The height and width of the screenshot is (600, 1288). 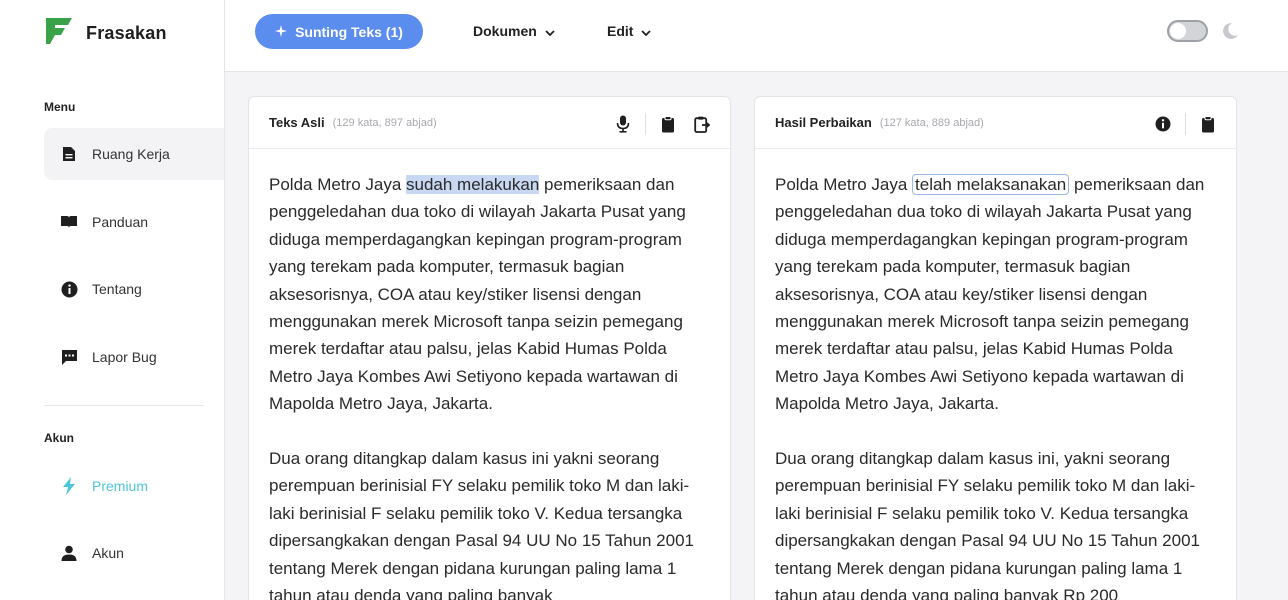 What do you see at coordinates (623, 124) in the screenshot?
I see `microphone-icon` at bounding box center [623, 124].